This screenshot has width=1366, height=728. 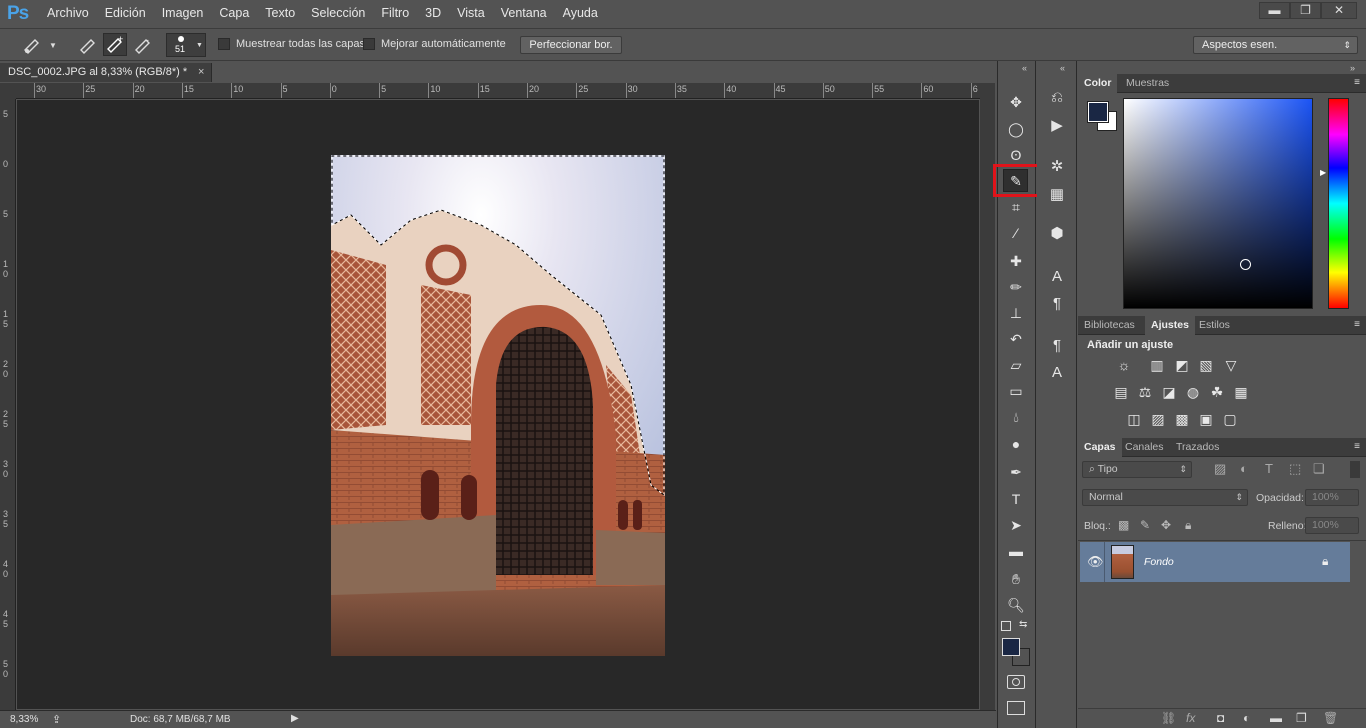 What do you see at coordinates (524, 13) in the screenshot?
I see `menu-ventana: Ventana` at bounding box center [524, 13].